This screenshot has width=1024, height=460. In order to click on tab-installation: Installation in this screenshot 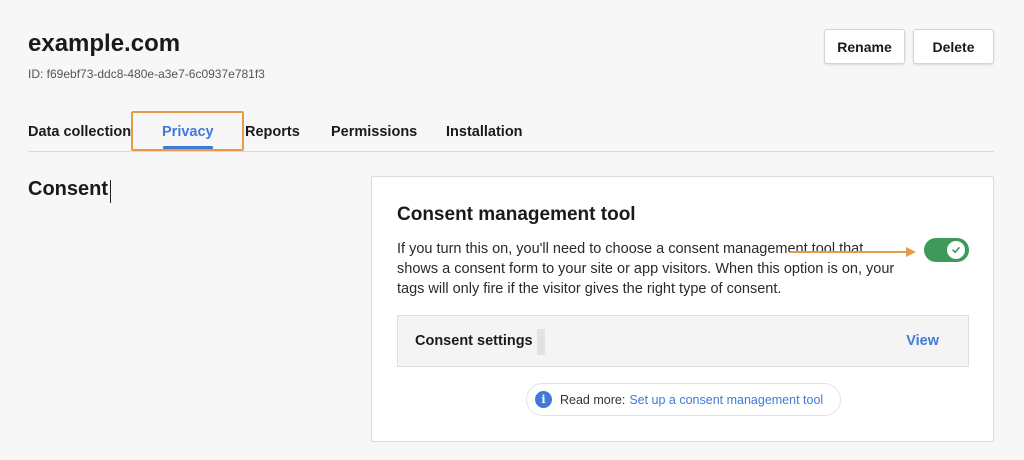, I will do `click(484, 132)`.